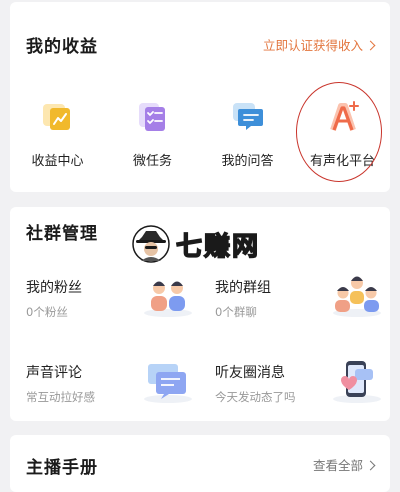 The width and height of the screenshot is (400, 492). Describe the element at coordinates (357, 381) in the screenshot. I see `moments-illustration-icon` at that location.